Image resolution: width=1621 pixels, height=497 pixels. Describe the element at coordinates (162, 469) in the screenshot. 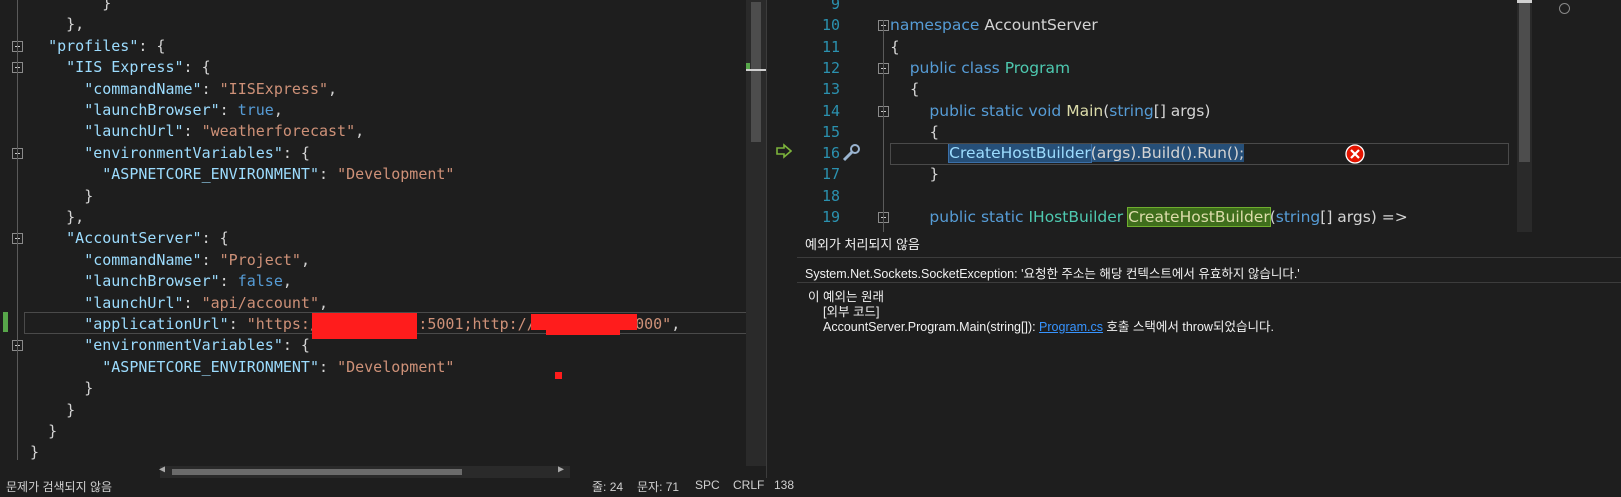

I see `hscroll-left-arrow-icon: ◀` at that location.